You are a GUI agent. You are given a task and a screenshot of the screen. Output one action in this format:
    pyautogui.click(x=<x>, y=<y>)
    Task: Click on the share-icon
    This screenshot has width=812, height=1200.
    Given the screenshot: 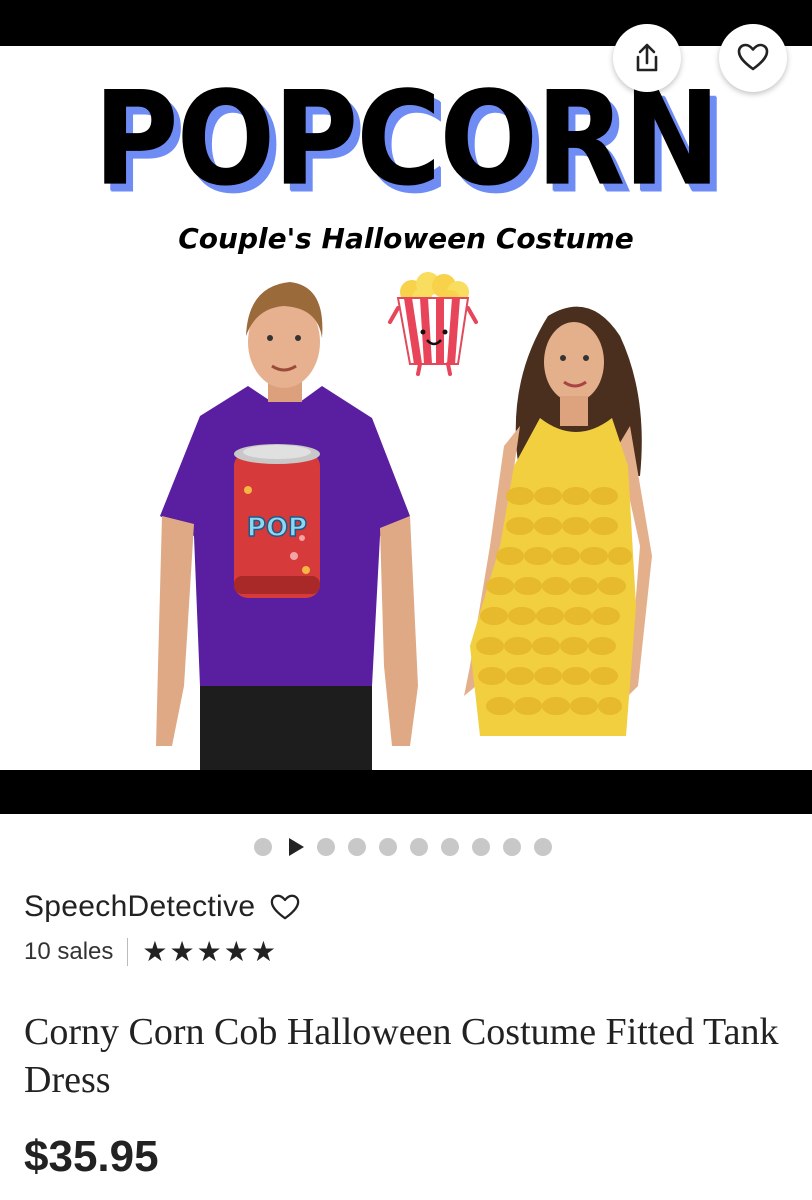 What is the action you would take?
    pyautogui.click(x=647, y=57)
    